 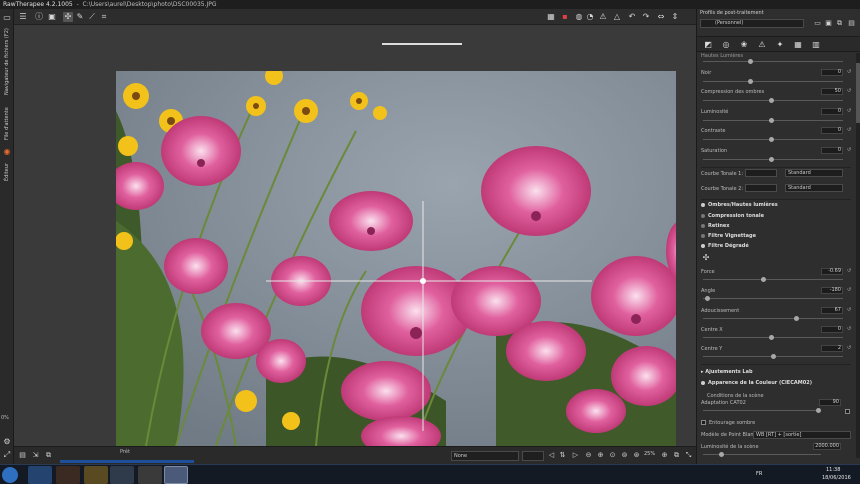 I want to click on print-icon: ▤, so click(x=22, y=455).